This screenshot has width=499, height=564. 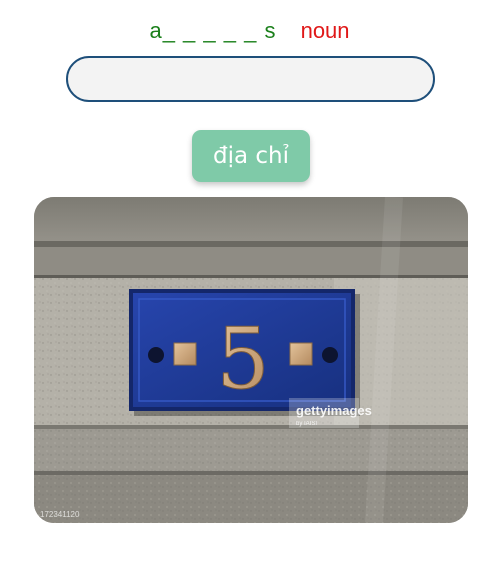 I want to click on word-hint: a_ _ _ _ _ s noun, so click(x=249, y=31).